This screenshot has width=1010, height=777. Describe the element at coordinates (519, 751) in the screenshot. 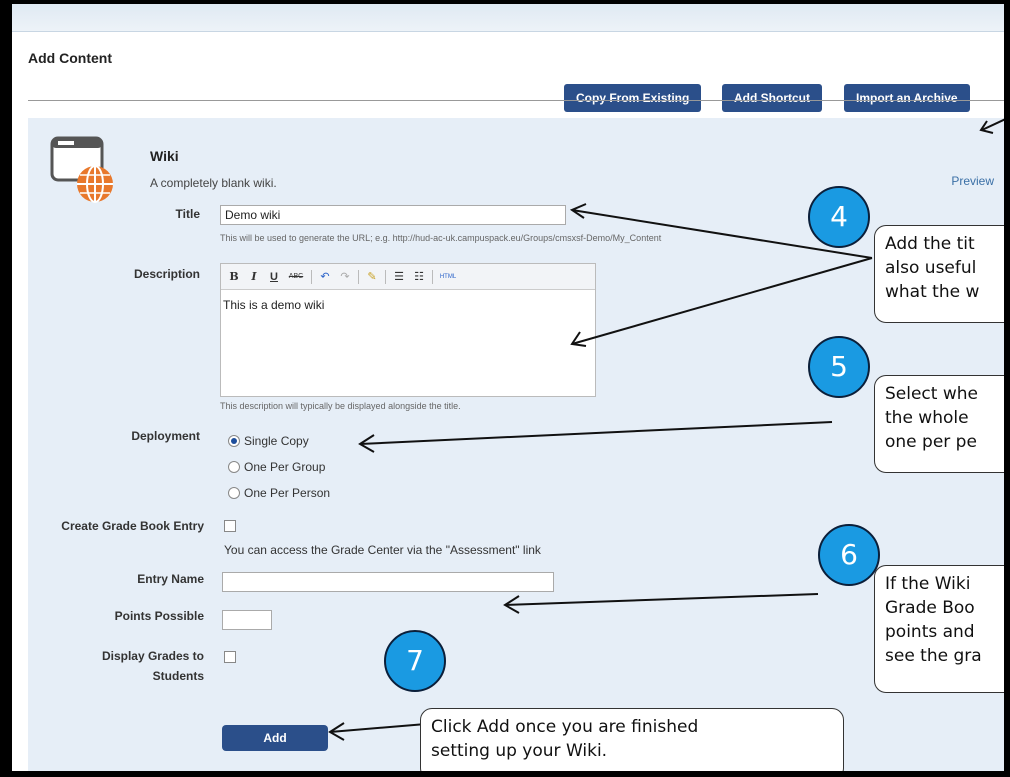

I see `callout-line: setting up your Wiki.` at that location.